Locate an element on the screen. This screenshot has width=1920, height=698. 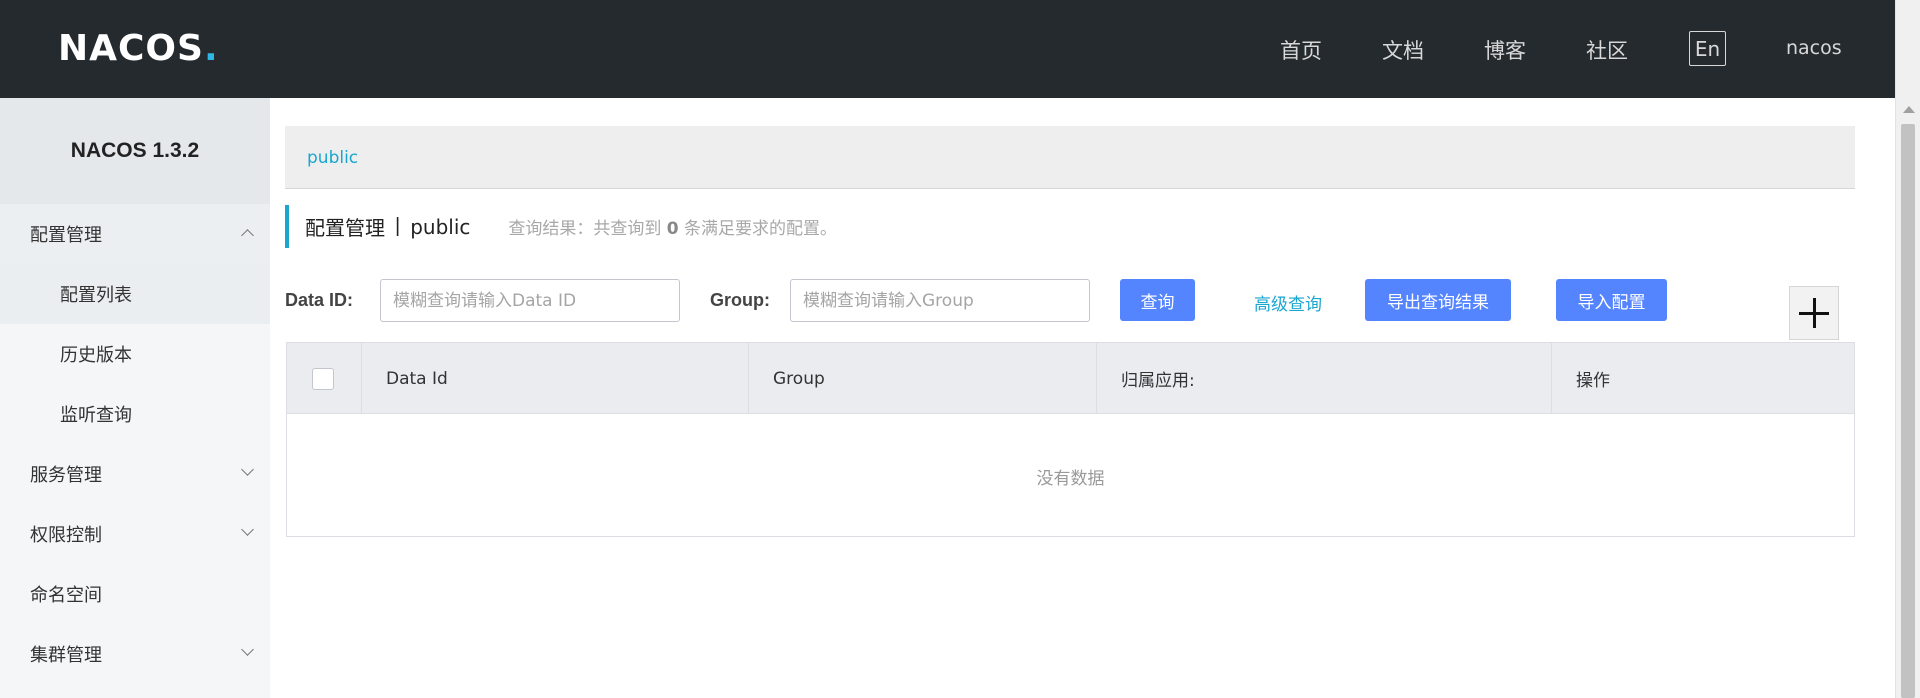
hint-suffix: 条满足要求的配置。 is located at coordinates (761, 229).